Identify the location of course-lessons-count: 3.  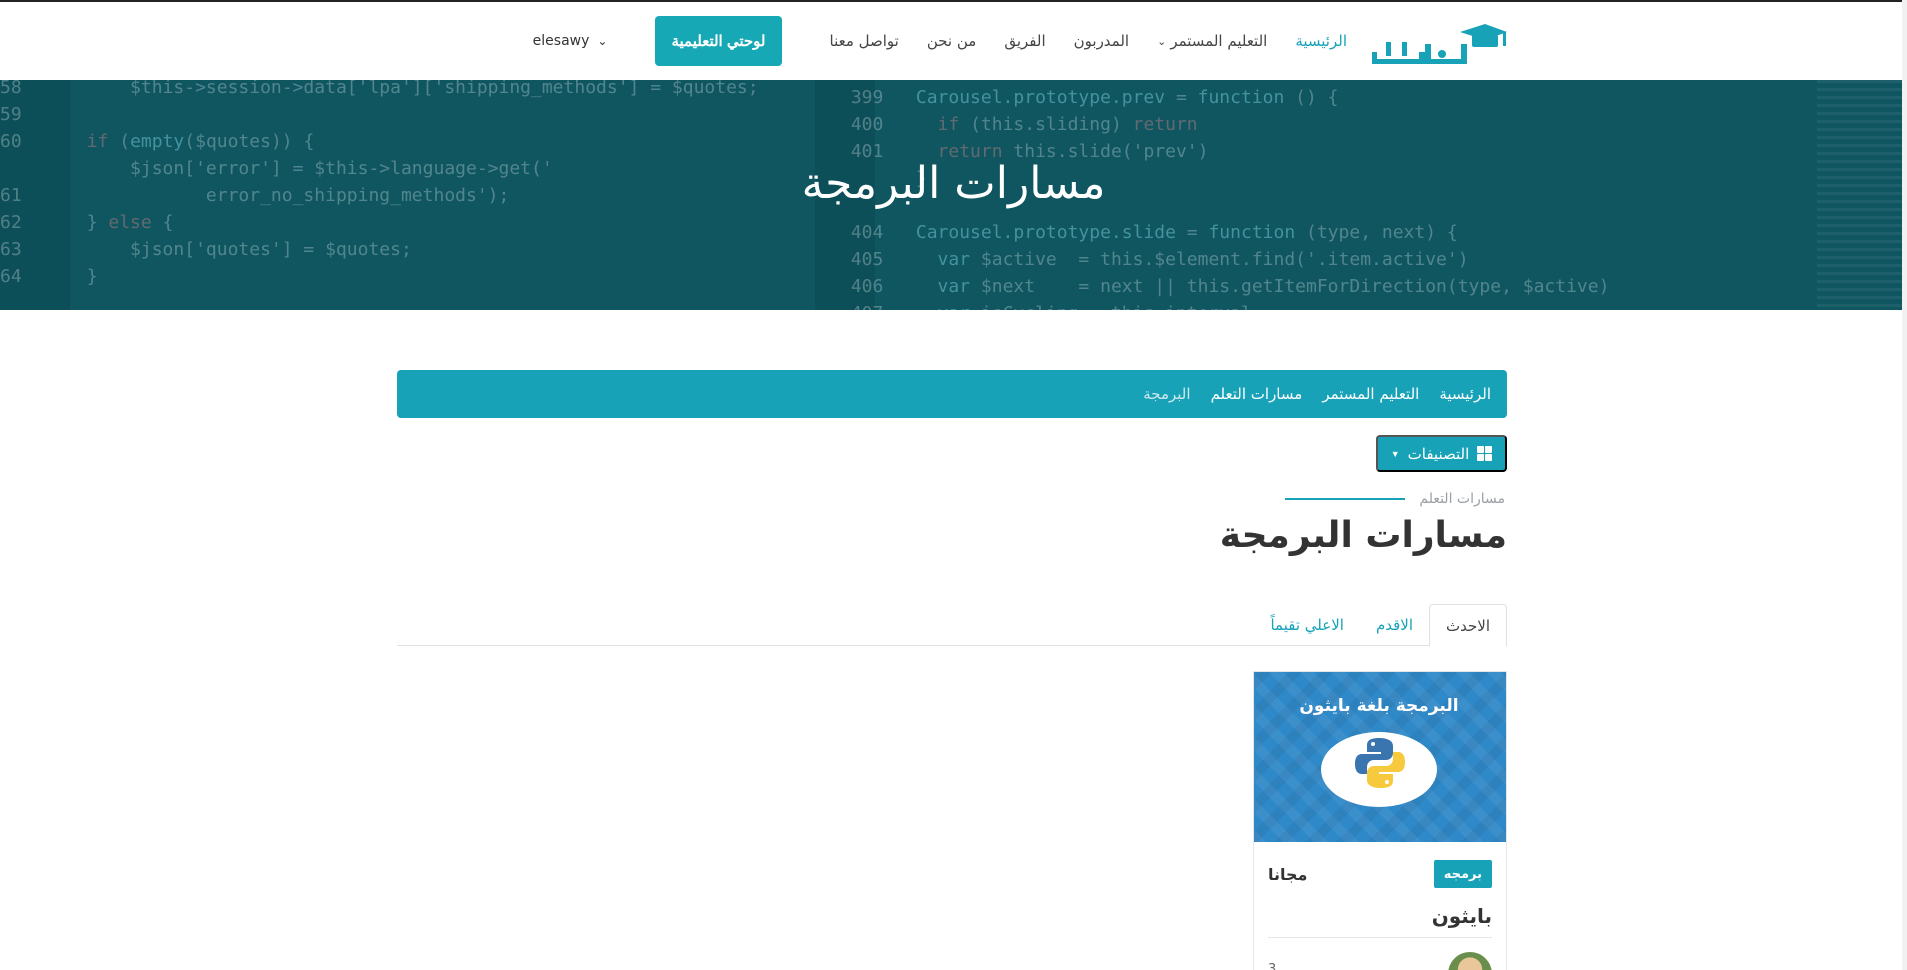
(1272, 966).